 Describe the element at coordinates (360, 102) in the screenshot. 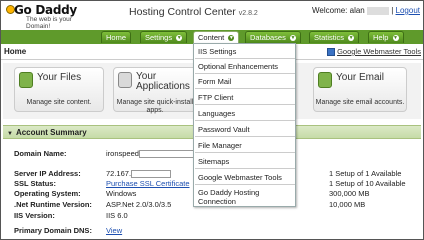

I see `tile-desc: Manage site email accounts.` at that location.